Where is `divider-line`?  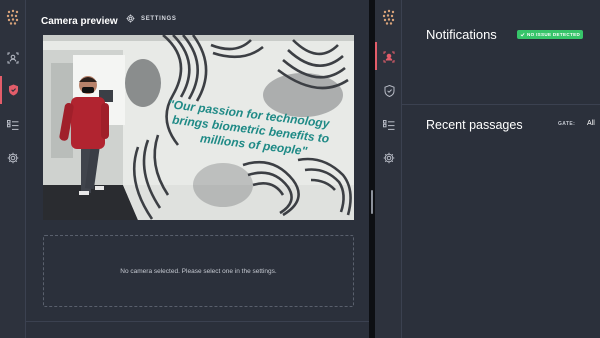 divider-line is located at coordinates (197, 321).